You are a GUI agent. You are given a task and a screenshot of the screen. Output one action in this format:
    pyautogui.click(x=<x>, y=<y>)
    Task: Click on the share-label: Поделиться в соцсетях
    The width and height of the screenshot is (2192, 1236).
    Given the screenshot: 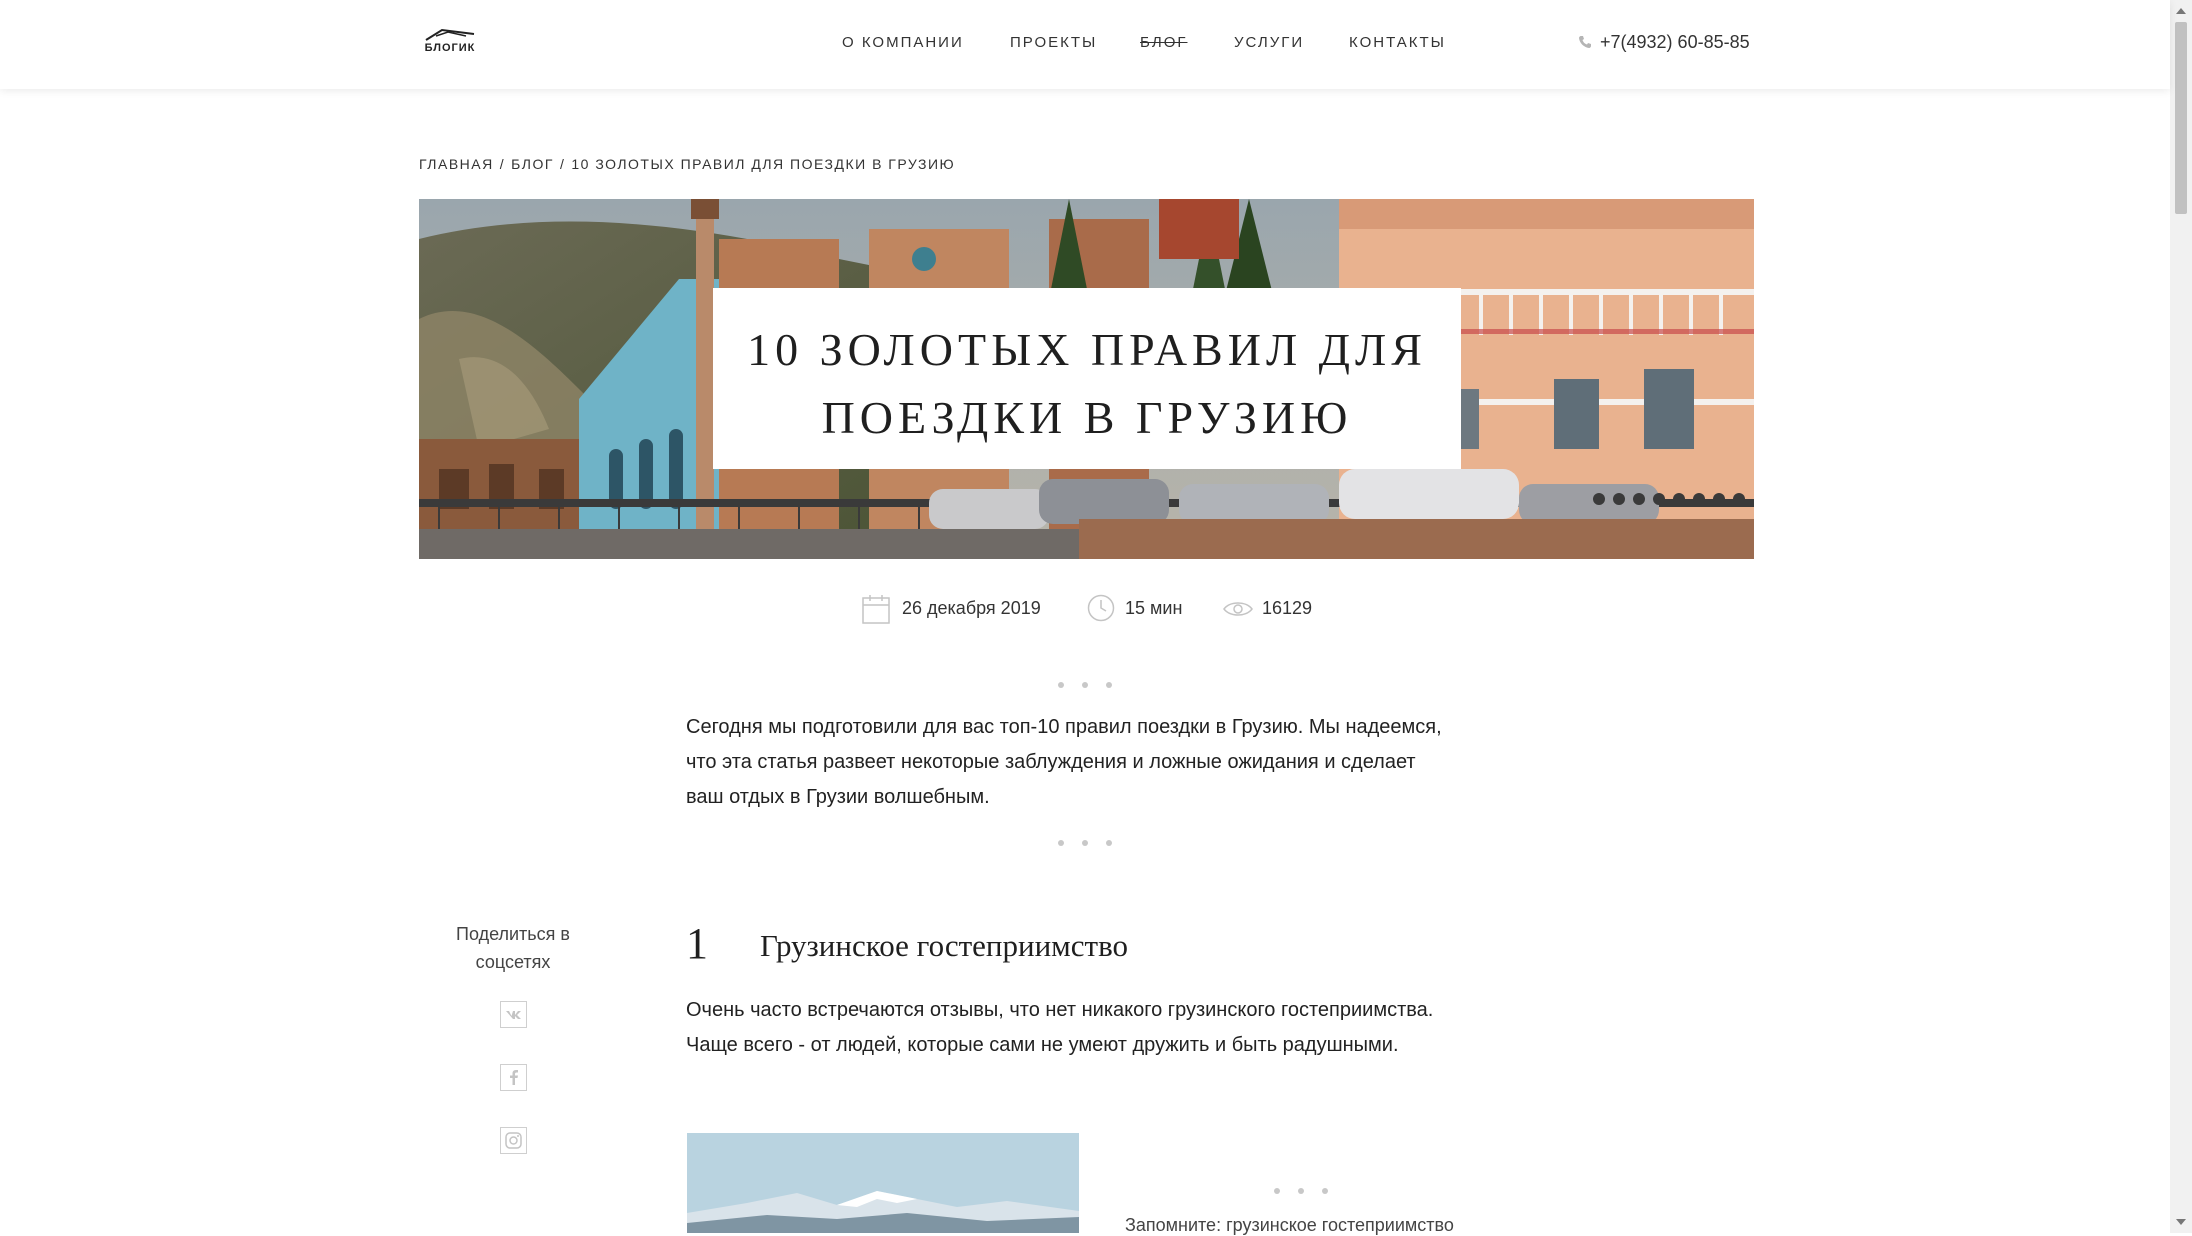 What is the action you would take?
    pyautogui.click(x=513, y=948)
    